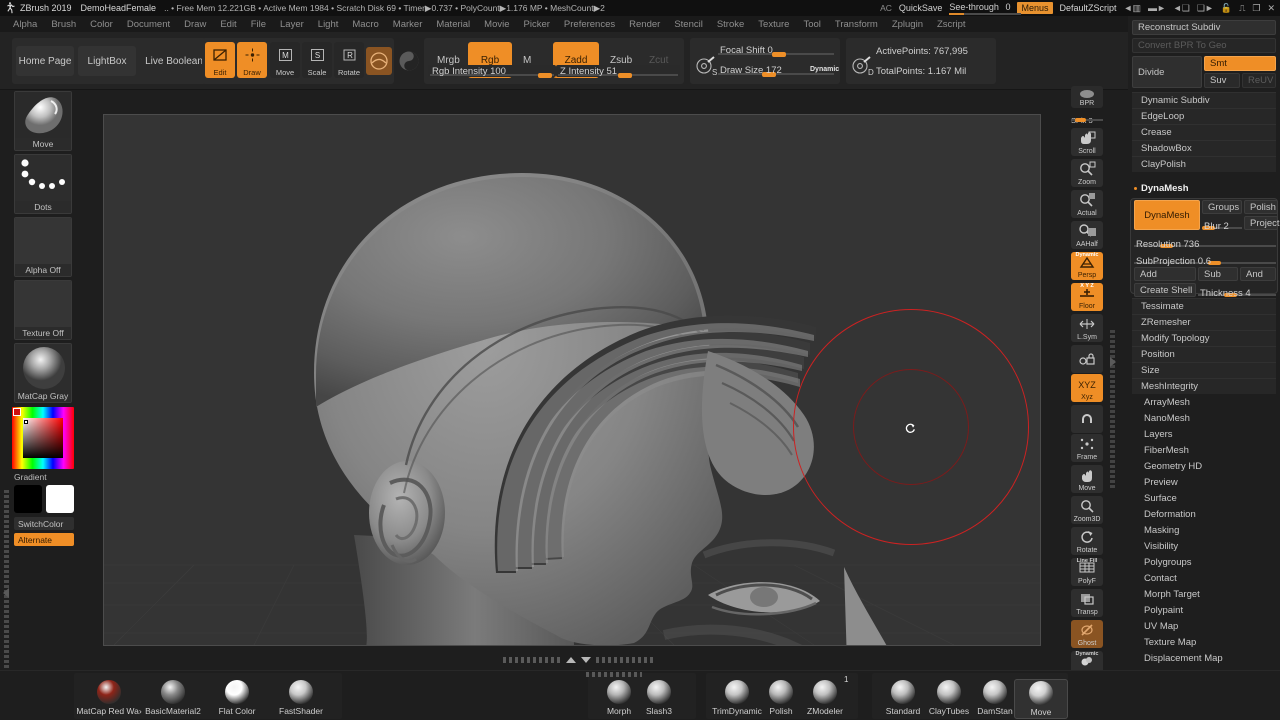  Describe the element at coordinates (531, 660) in the screenshot. I see `scroll-handle-left` at that location.